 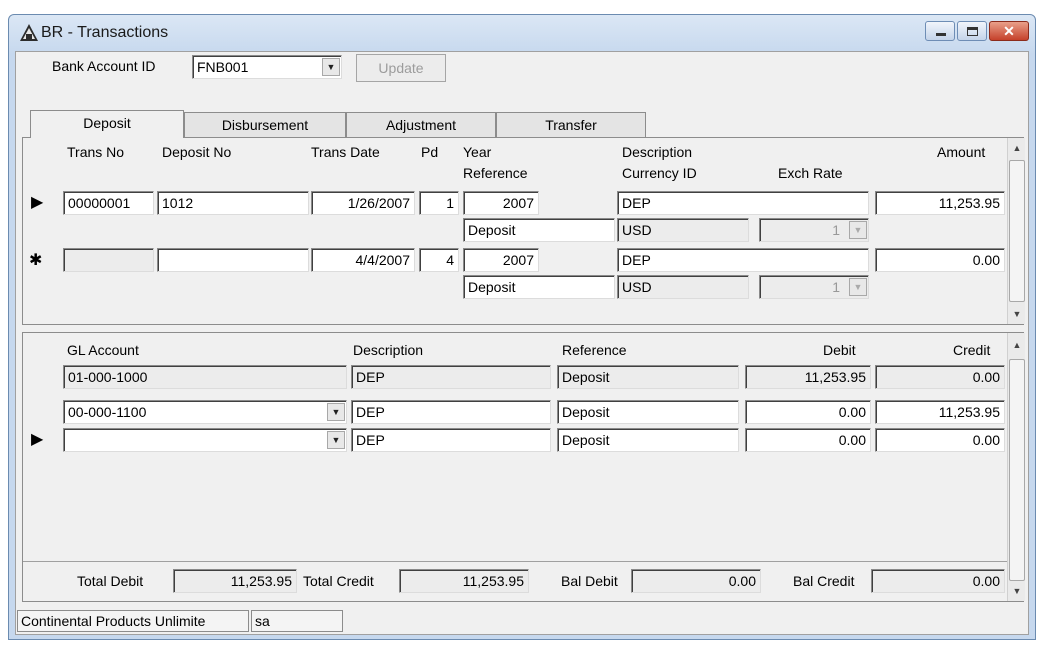 I want to click on close-icon: ✕, so click(x=1009, y=31).